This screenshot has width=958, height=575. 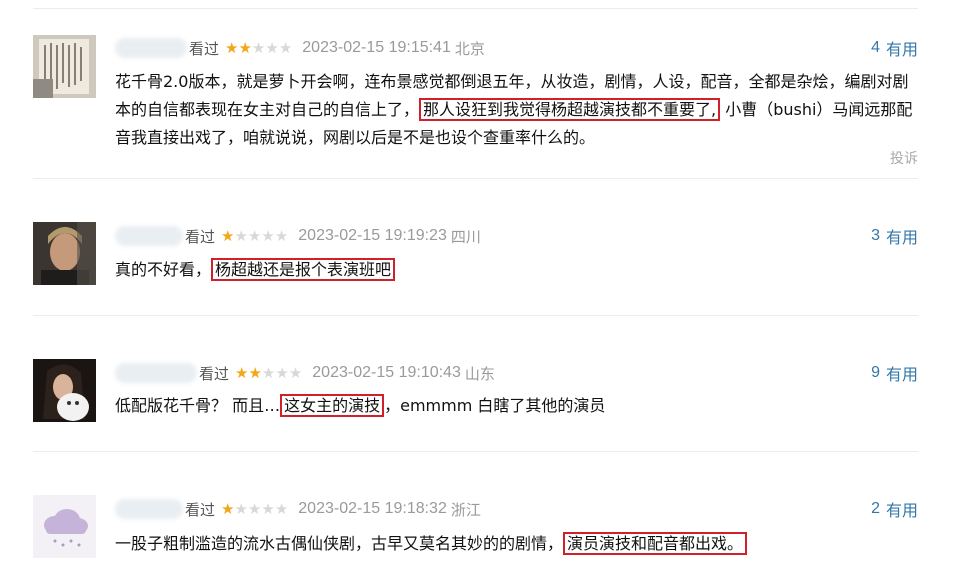 I want to click on useful-button: 4 有用, so click(x=894, y=48).